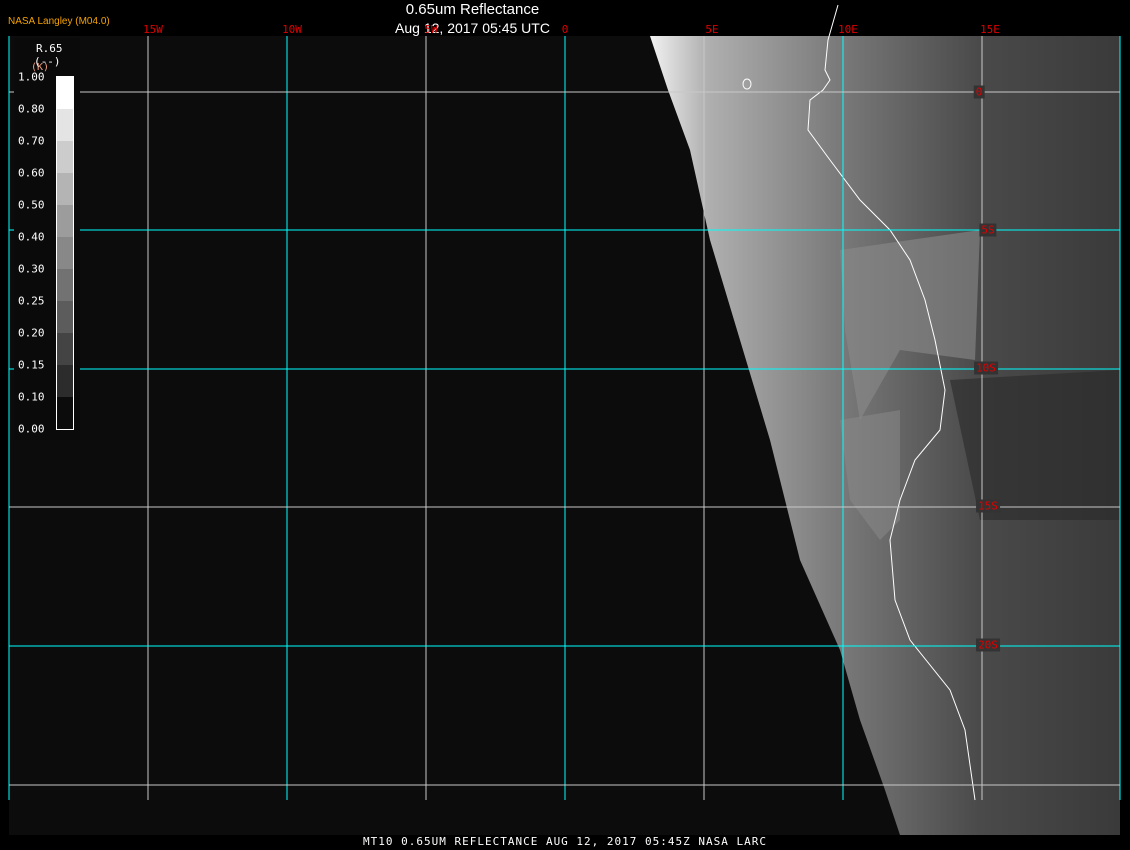  I want to click on legend-tick: 0.40, so click(31, 237).